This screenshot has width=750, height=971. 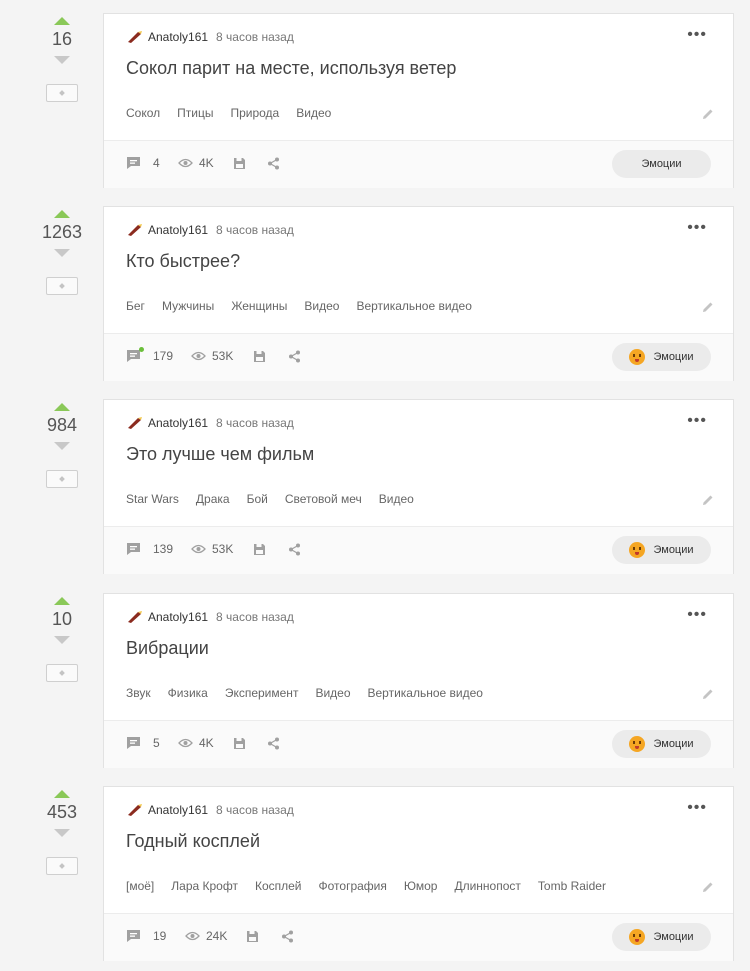 What do you see at coordinates (188, 693) in the screenshot?
I see `tag: Физика` at bounding box center [188, 693].